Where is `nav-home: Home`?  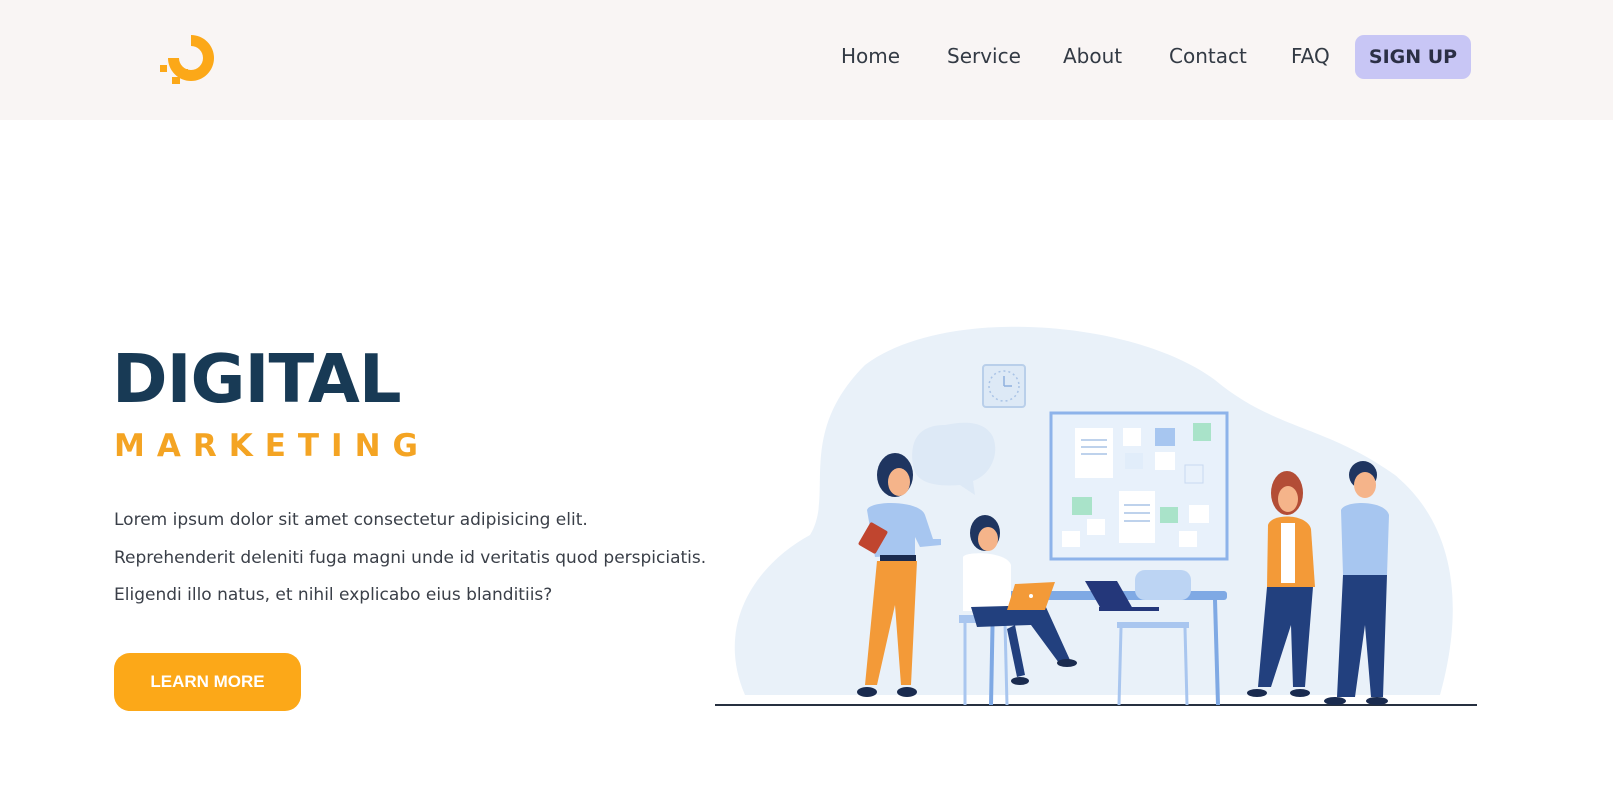 nav-home: Home is located at coordinates (870, 56).